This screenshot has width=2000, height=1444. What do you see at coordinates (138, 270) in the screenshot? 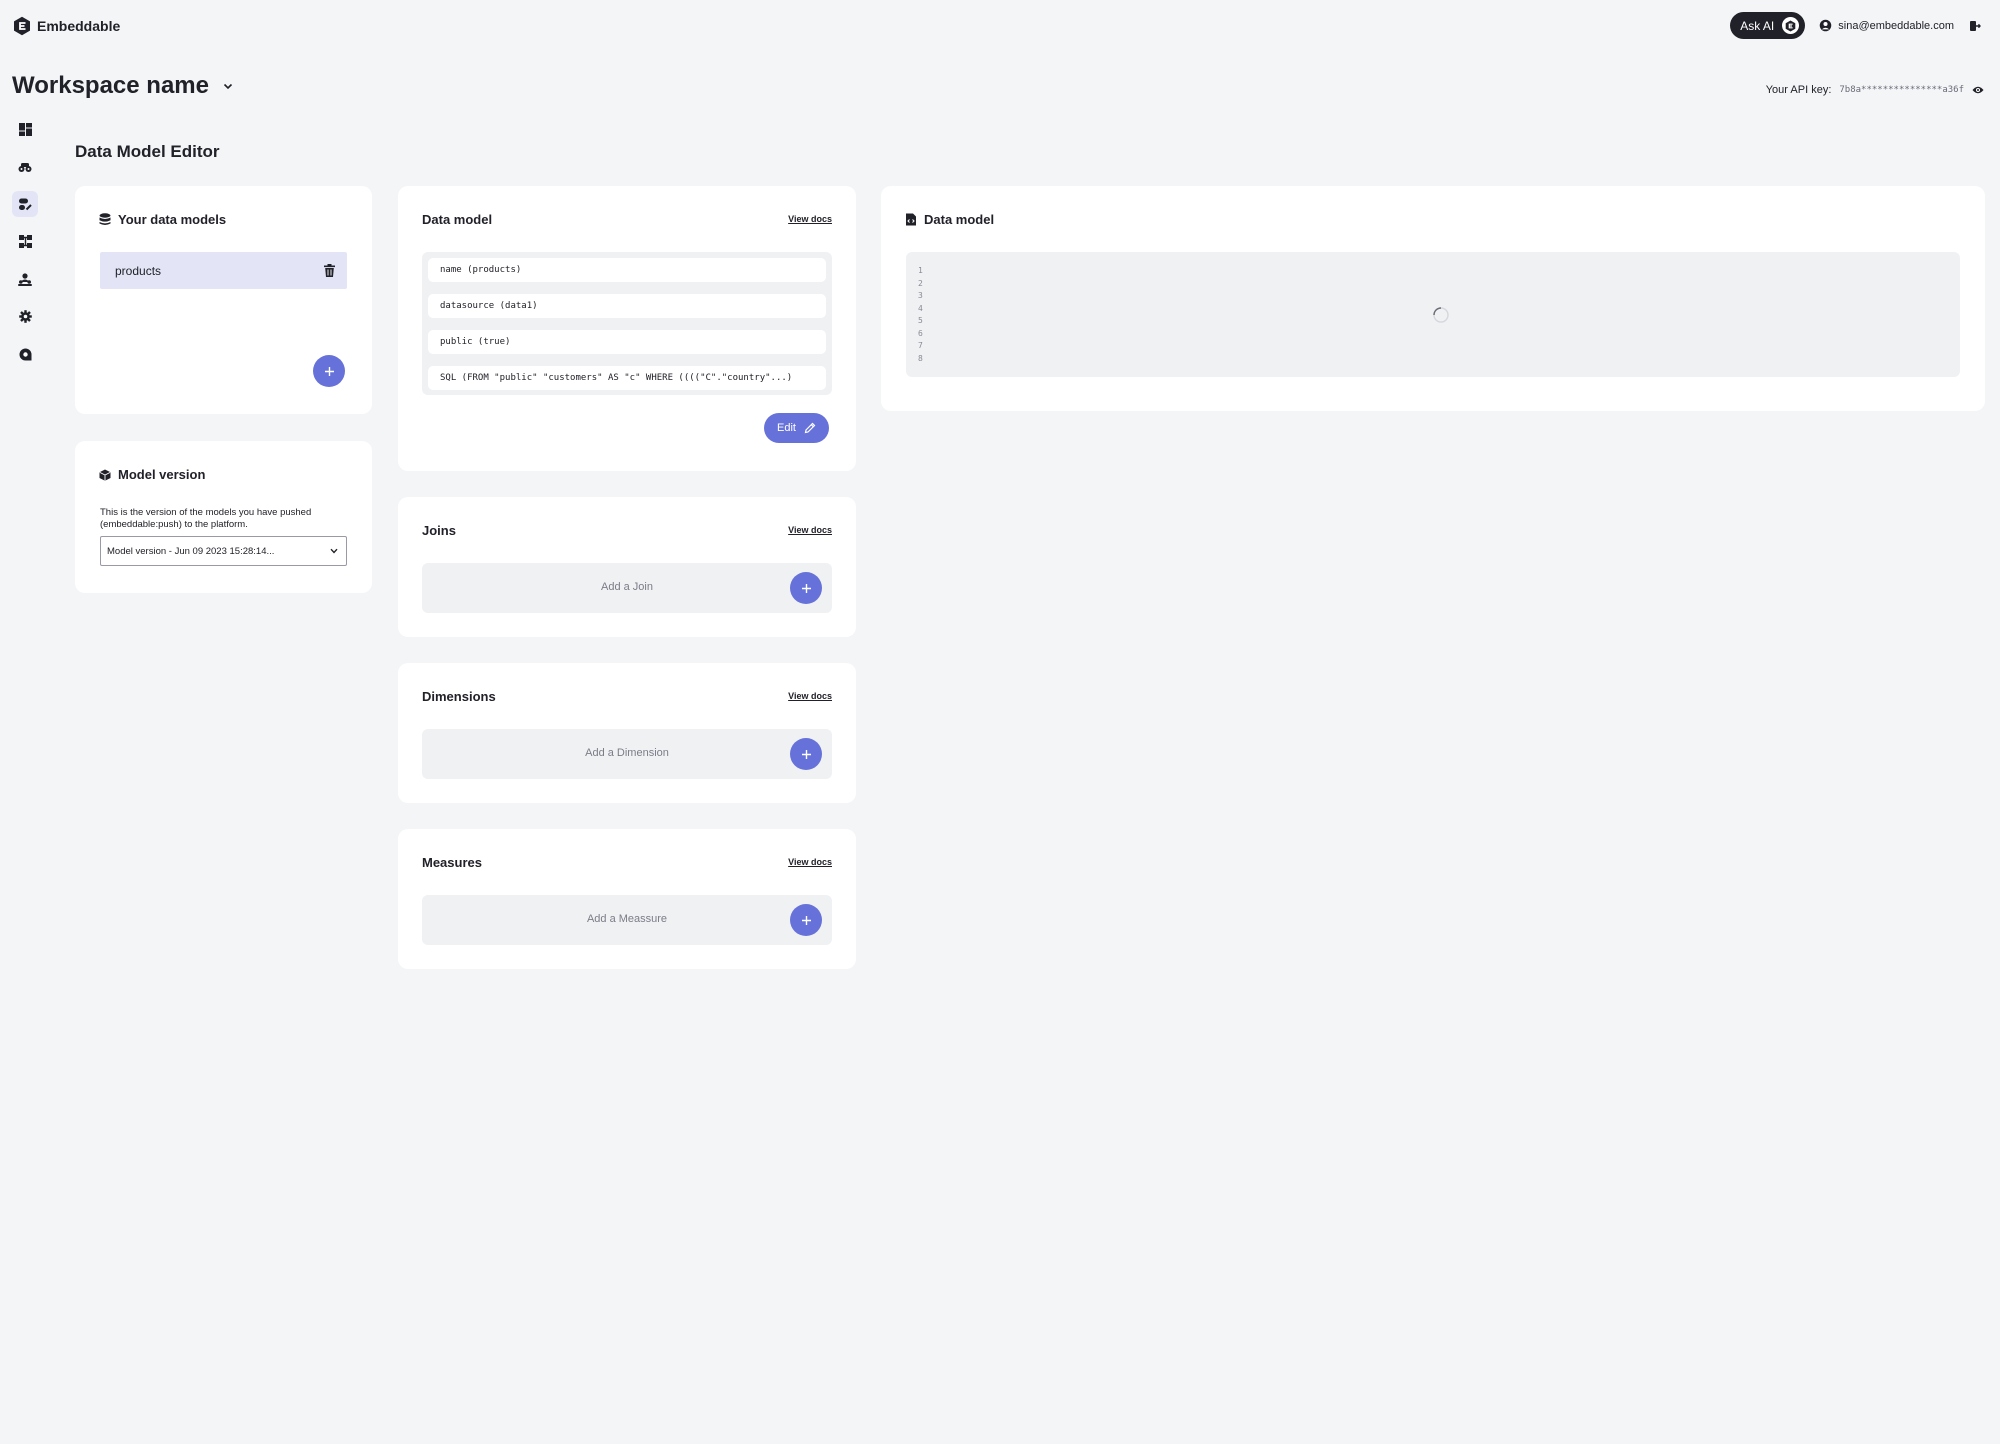
I see `data-model-name: products` at bounding box center [138, 270].